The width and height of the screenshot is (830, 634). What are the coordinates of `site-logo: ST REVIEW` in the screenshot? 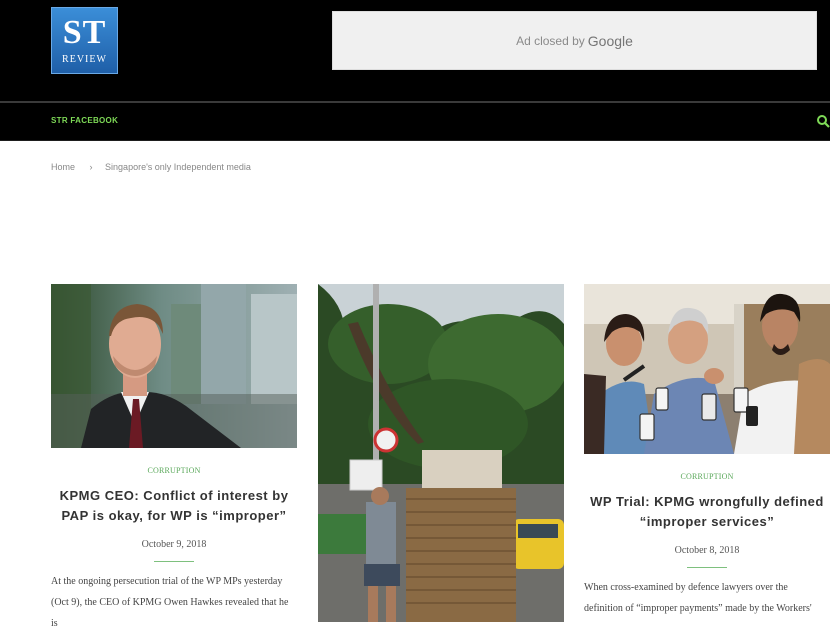 It's located at (84, 40).